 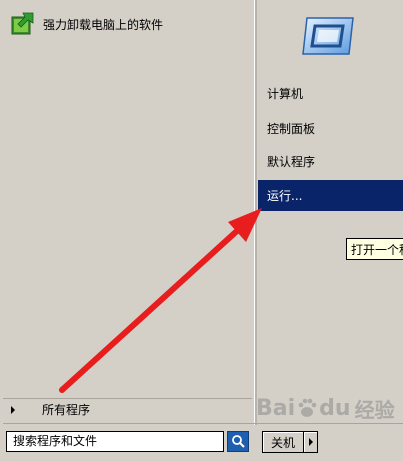 What do you see at coordinates (374, 409) in the screenshot?
I see `watermark-suffix: 经验` at bounding box center [374, 409].